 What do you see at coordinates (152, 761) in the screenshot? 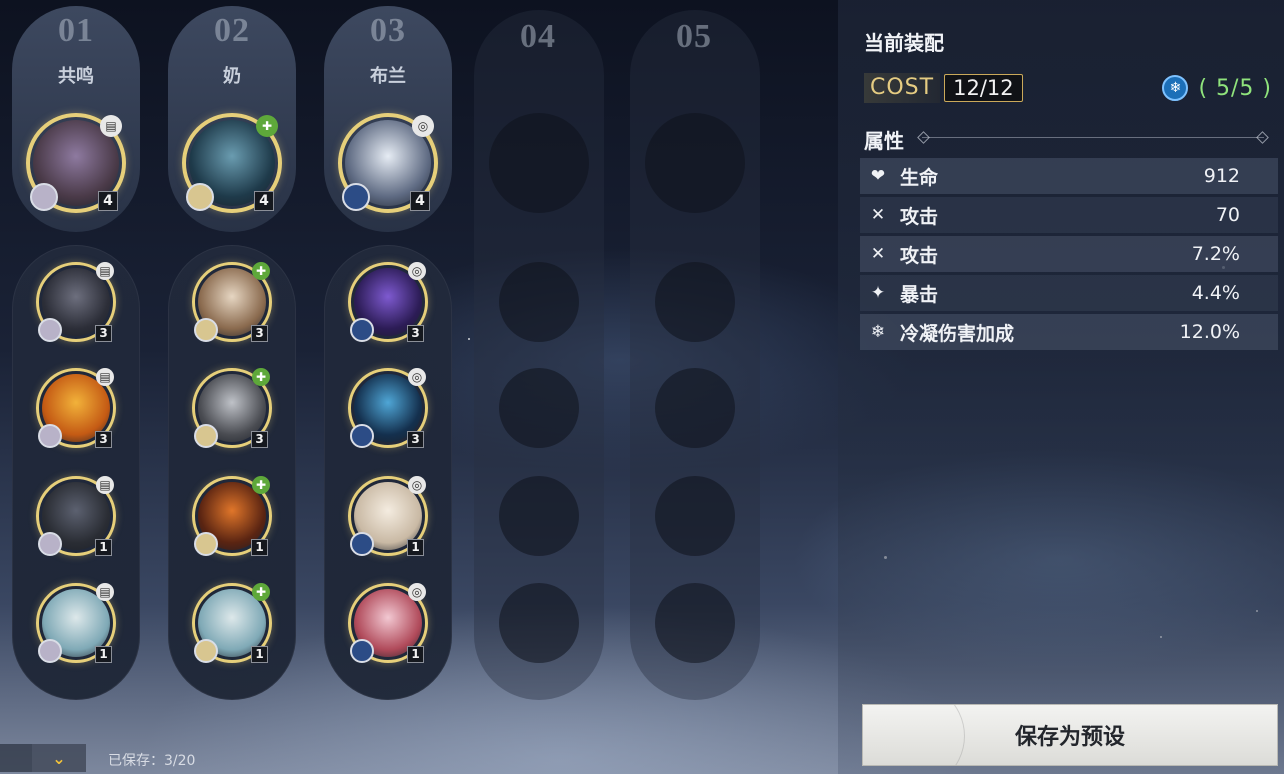
I see `saved-count: 已保存：3/20` at bounding box center [152, 761].